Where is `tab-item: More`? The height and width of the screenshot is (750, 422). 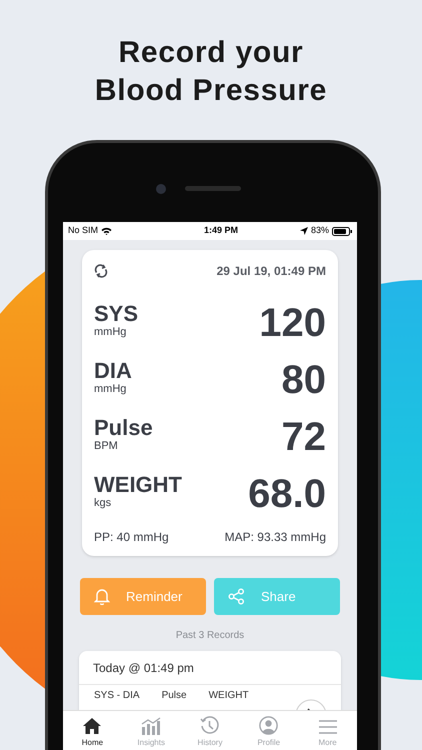 tab-item: More is located at coordinates (327, 730).